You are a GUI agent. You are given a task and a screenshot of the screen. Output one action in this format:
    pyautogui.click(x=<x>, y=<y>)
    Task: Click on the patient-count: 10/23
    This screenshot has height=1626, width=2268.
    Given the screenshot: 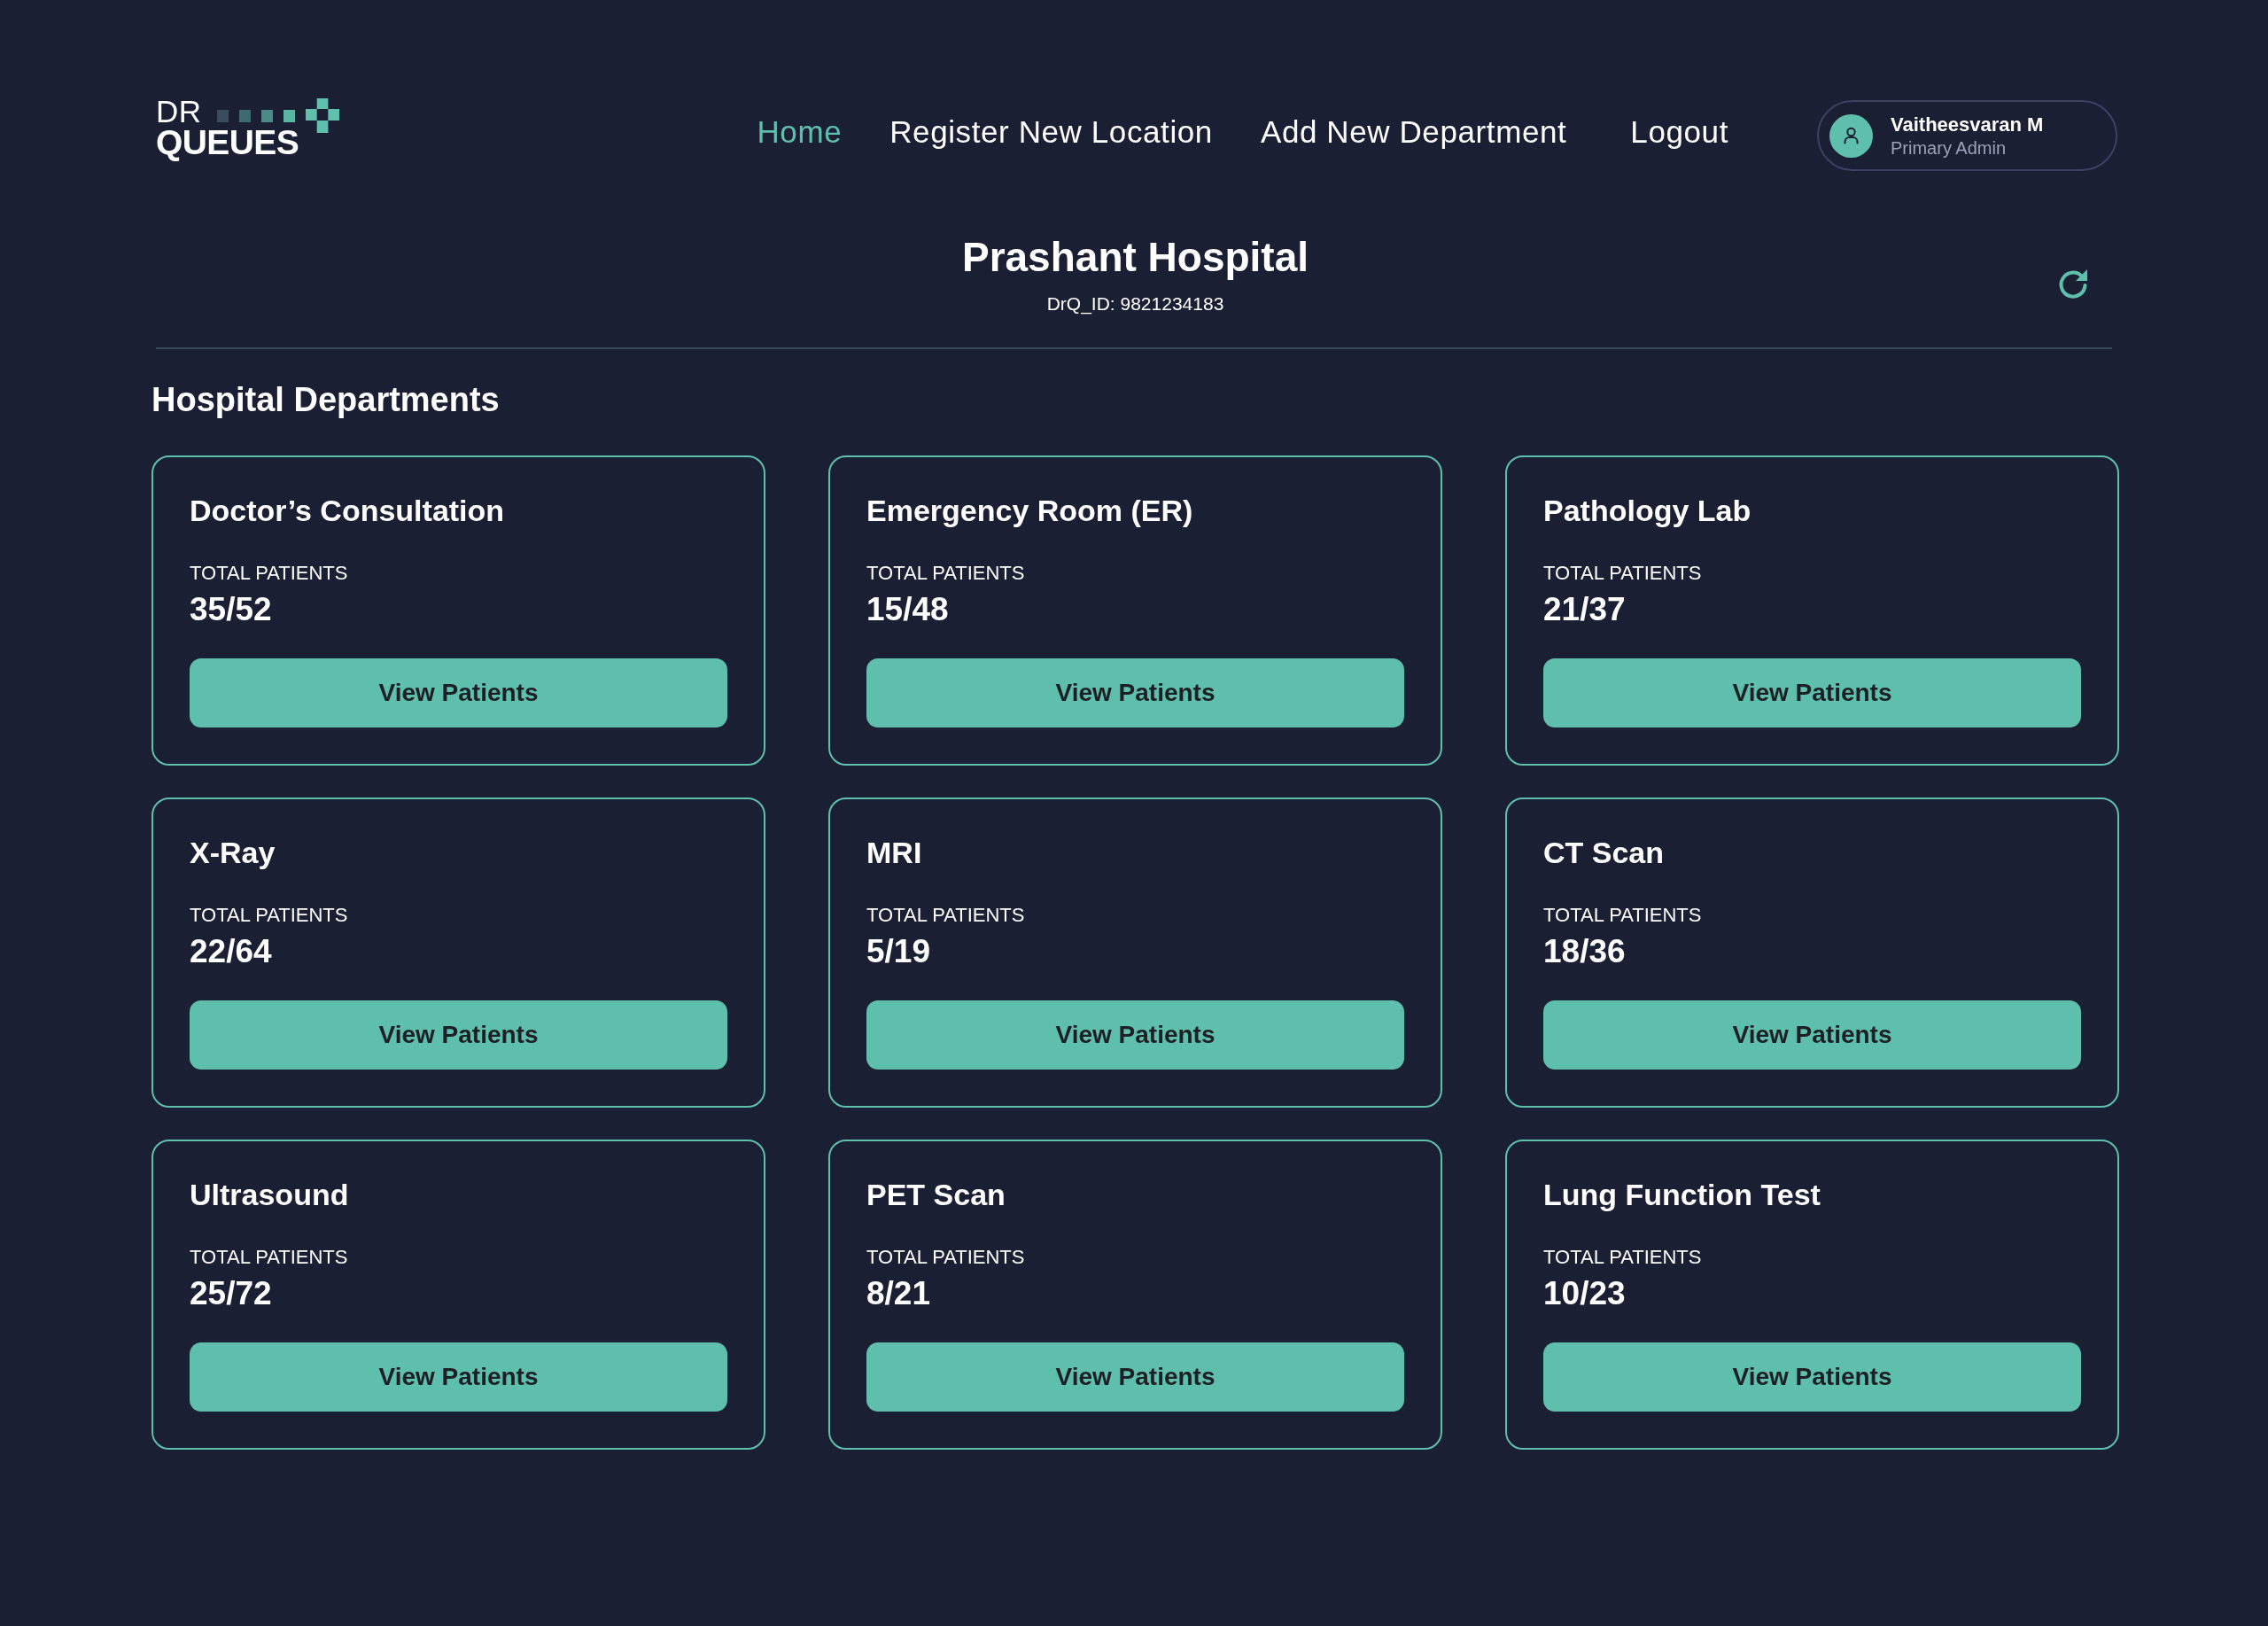 What is the action you would take?
    pyautogui.click(x=1584, y=1293)
    